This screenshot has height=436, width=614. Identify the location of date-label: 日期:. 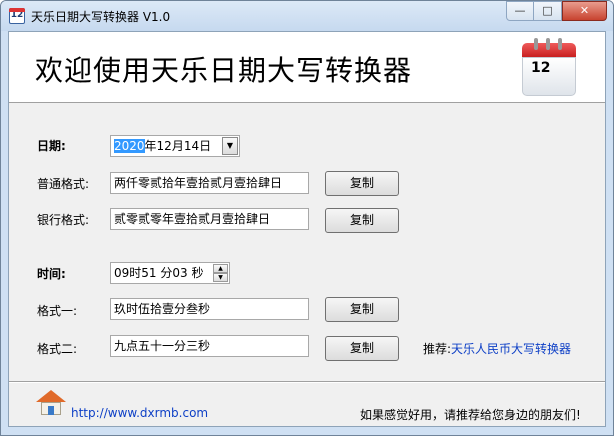
(51, 146).